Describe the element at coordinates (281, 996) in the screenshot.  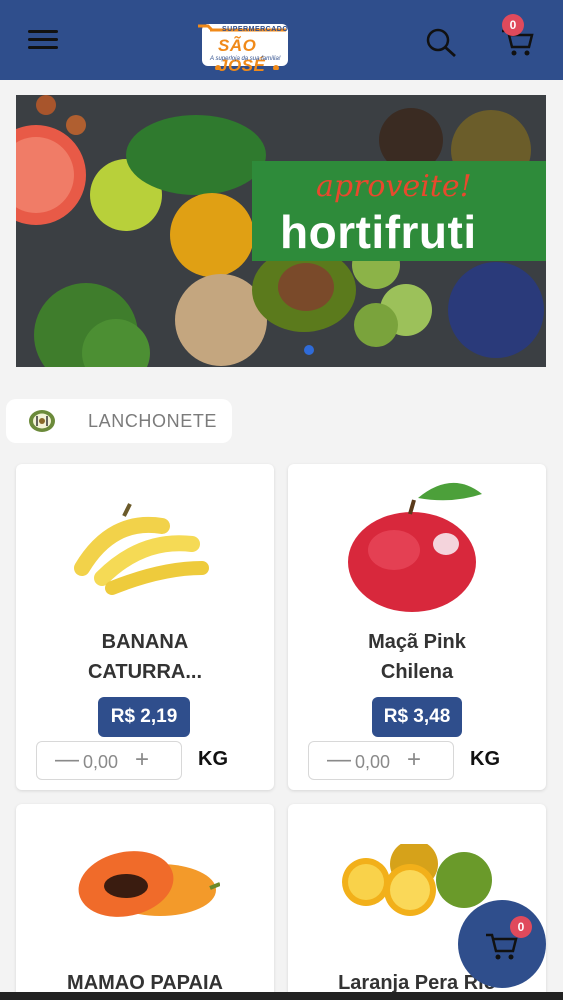
I see `bottom-edge-bar` at that location.